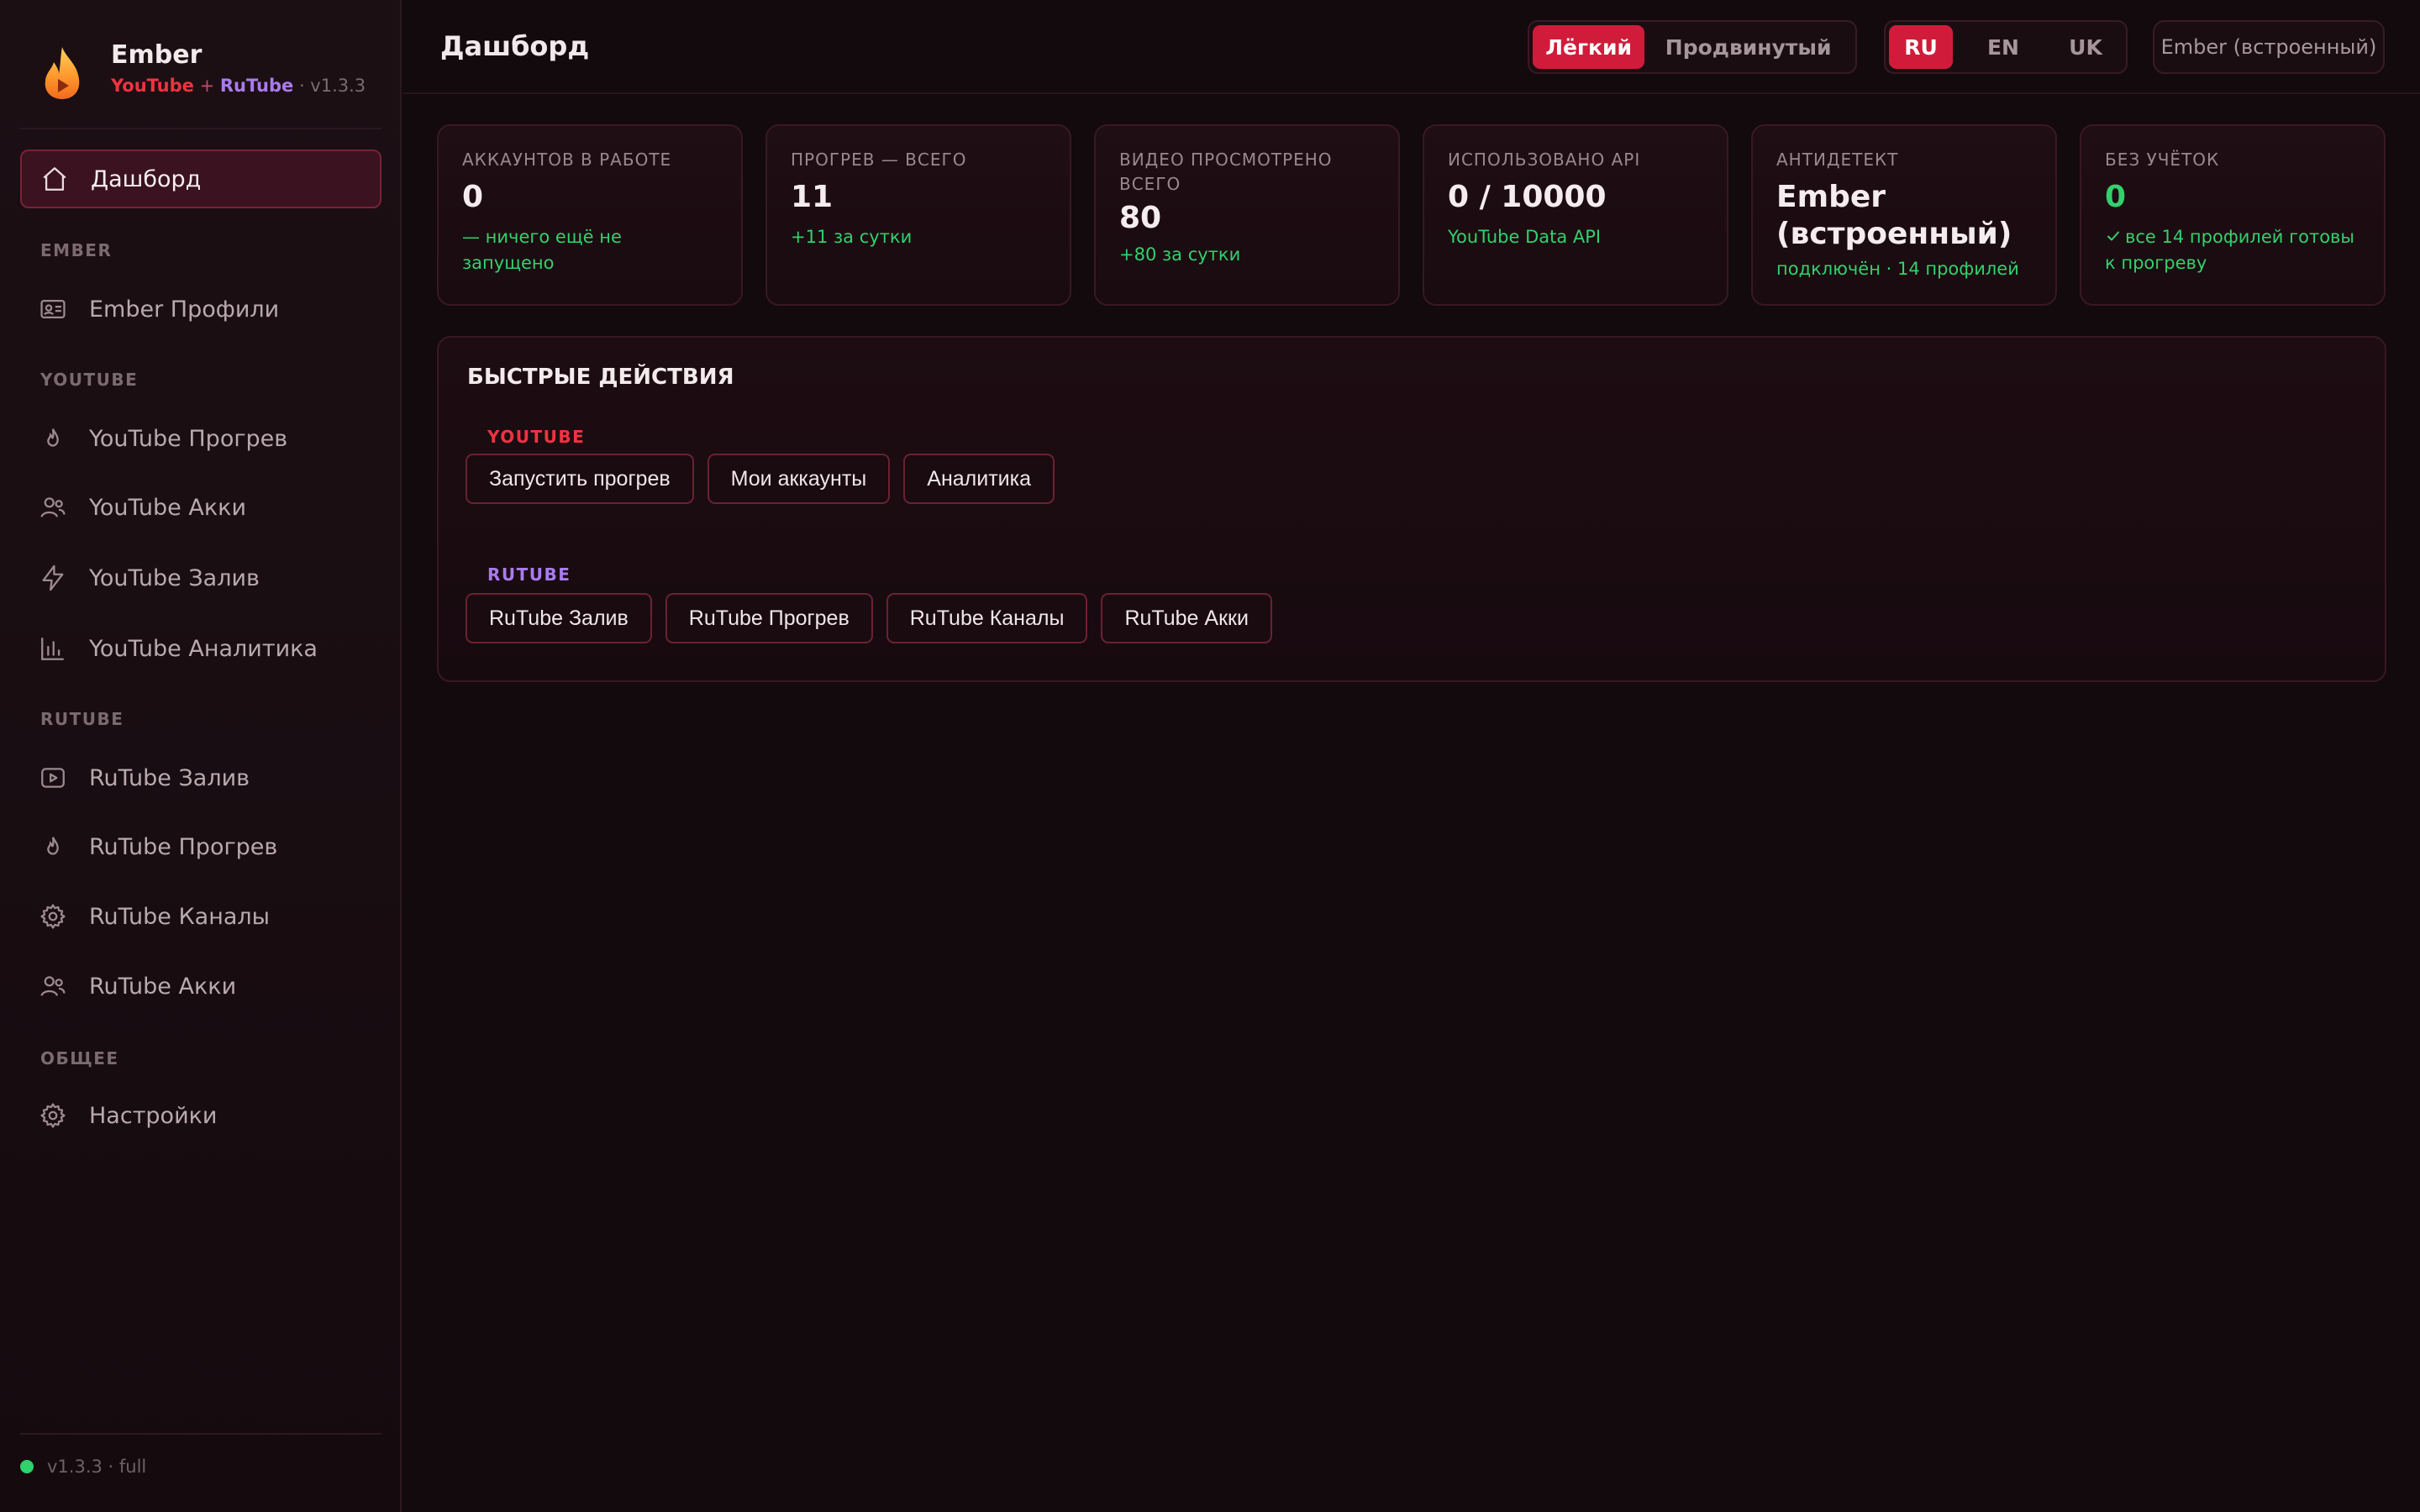  I want to click on quick-actions-youtube-row: Запустить прогрев Мои аккаунты Аналитика, so click(761, 479).